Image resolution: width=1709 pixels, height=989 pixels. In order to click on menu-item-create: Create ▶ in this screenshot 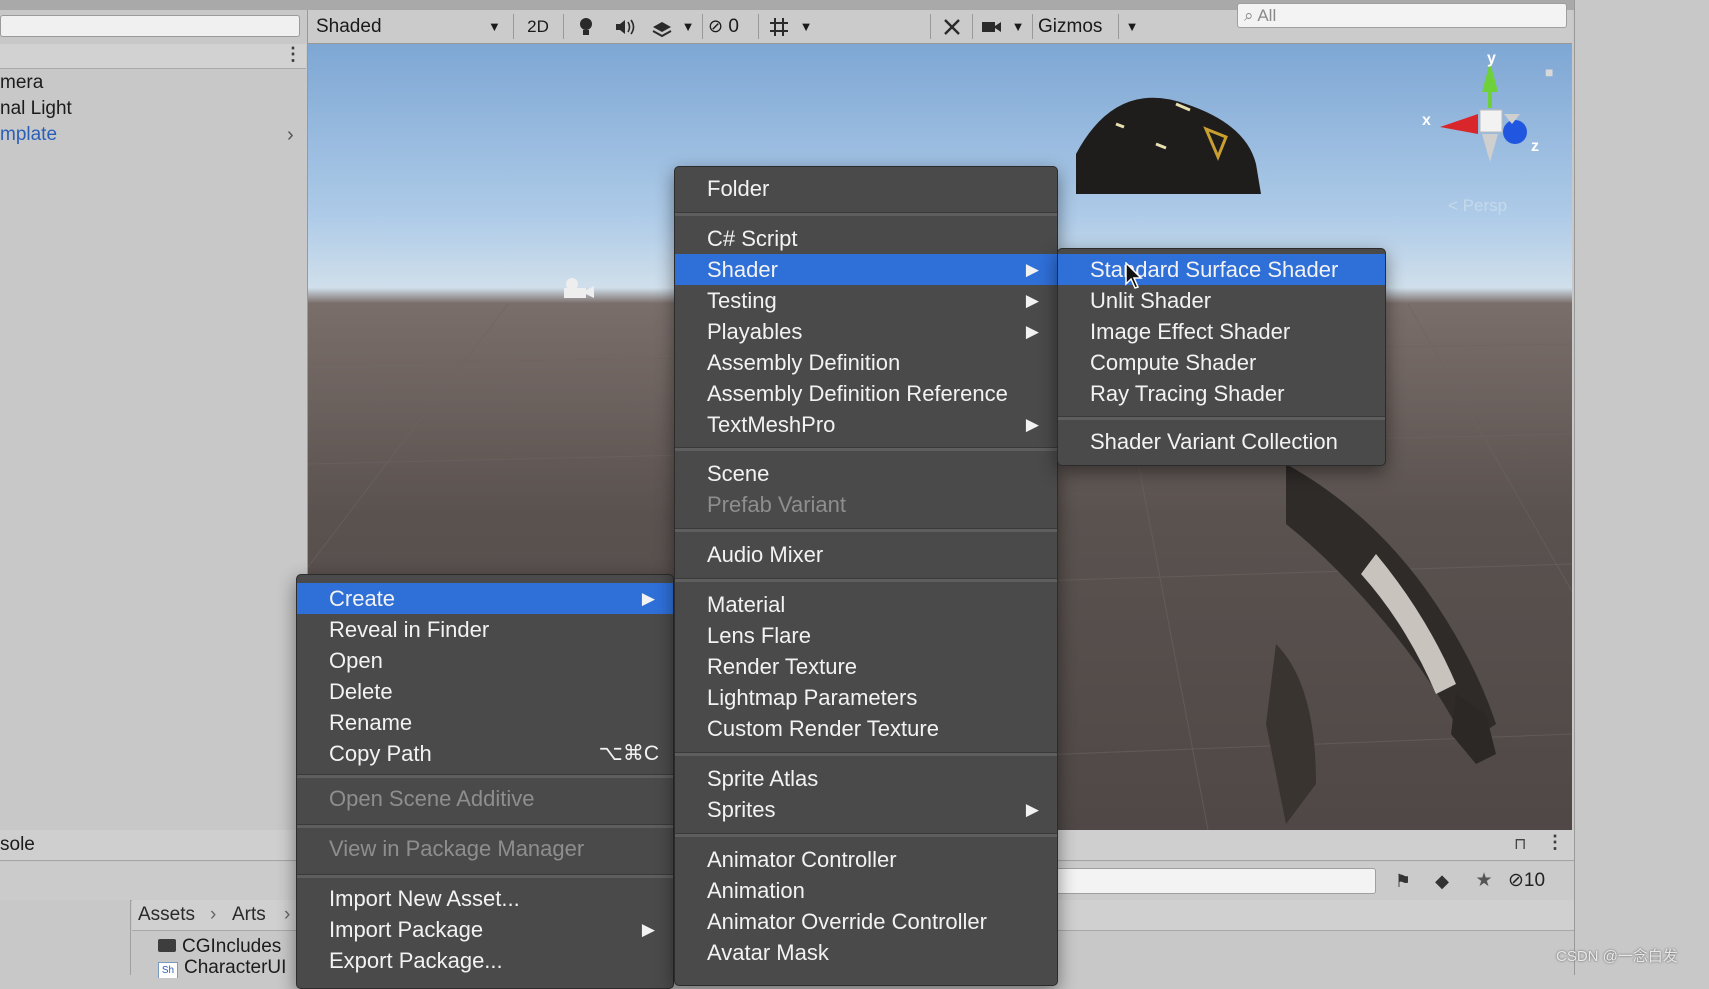, I will do `click(485, 598)`.